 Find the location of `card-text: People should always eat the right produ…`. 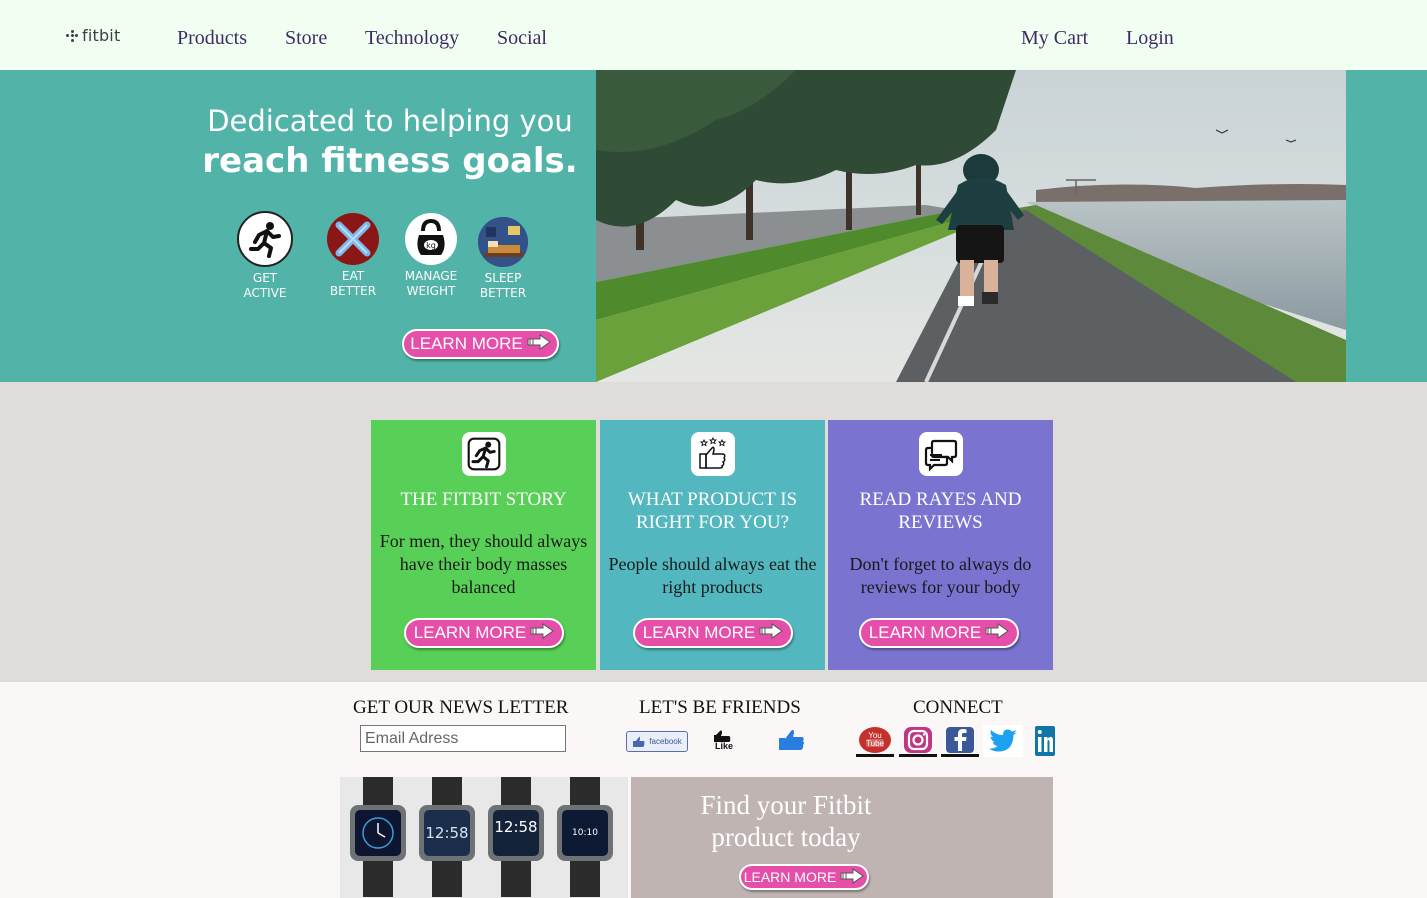

card-text: People should always eat the right produ… is located at coordinates (712, 575).